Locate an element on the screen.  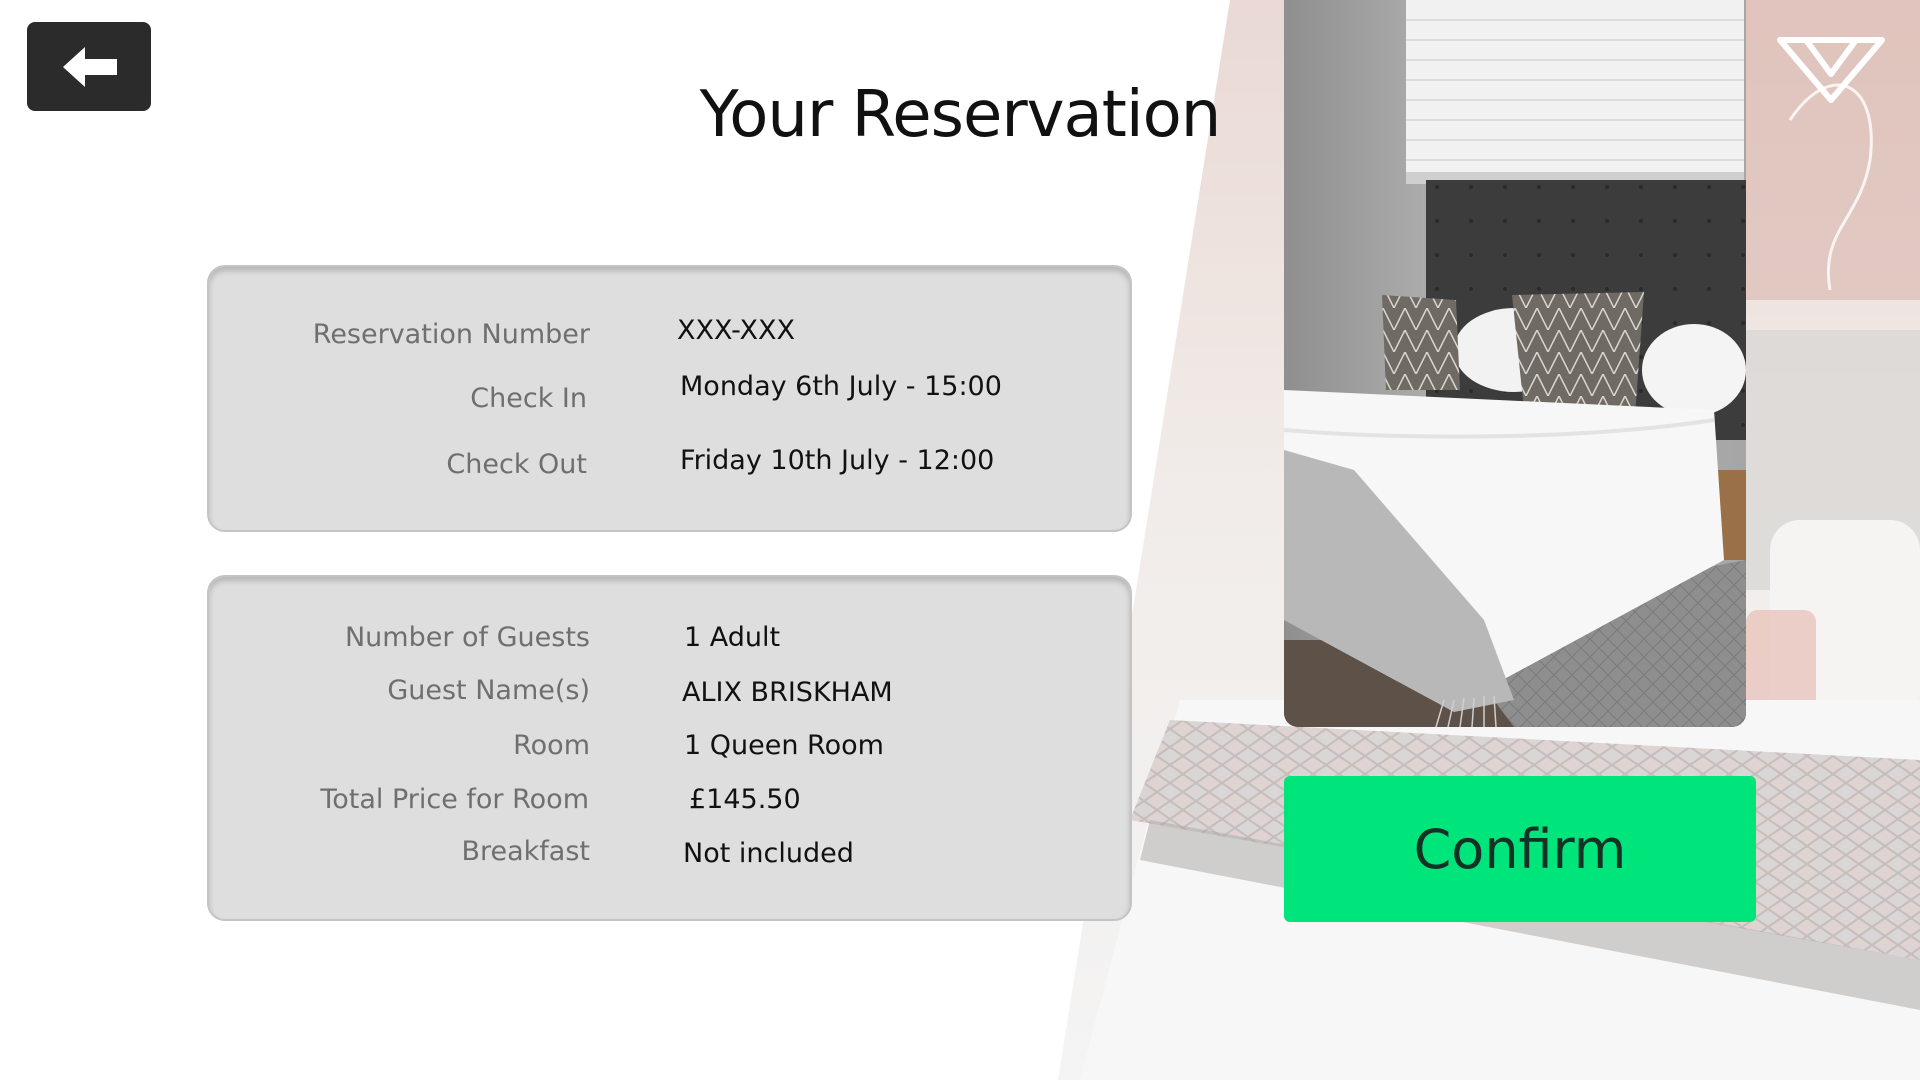
number-of-guests-value: 1 Adult is located at coordinates (732, 637).